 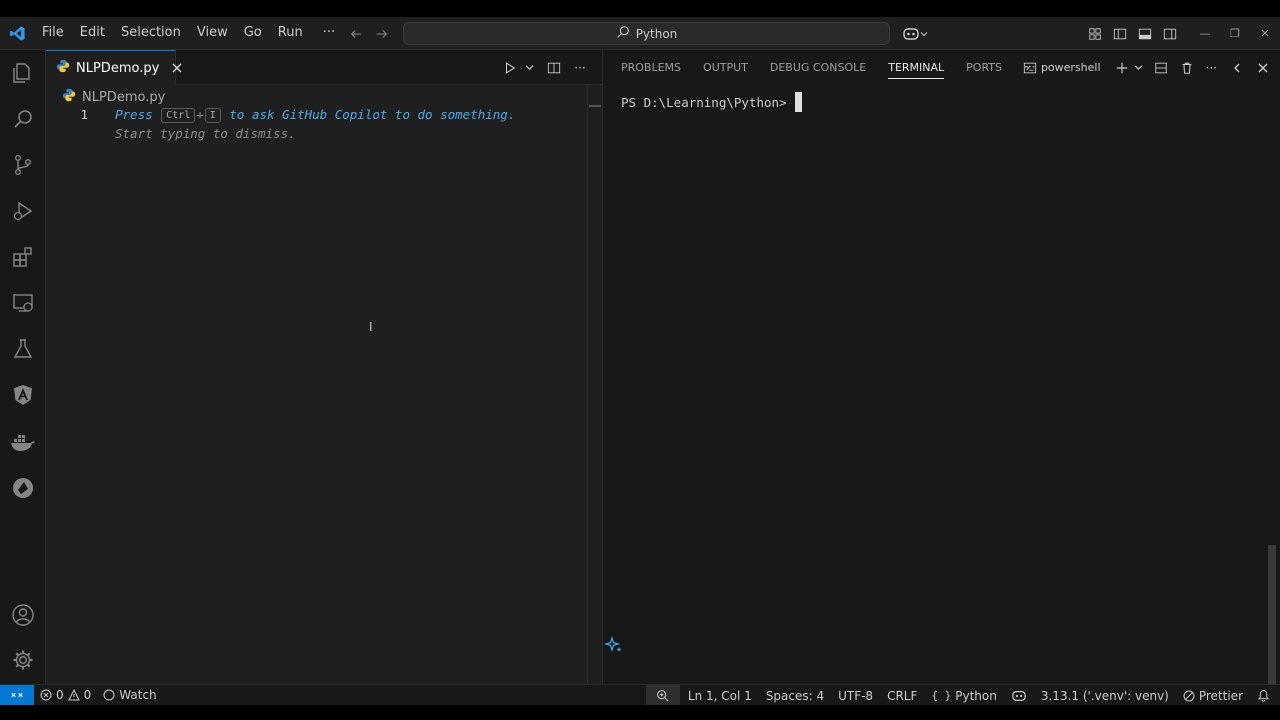 What do you see at coordinates (580, 68) in the screenshot?
I see `editor-more-actions: ···` at bounding box center [580, 68].